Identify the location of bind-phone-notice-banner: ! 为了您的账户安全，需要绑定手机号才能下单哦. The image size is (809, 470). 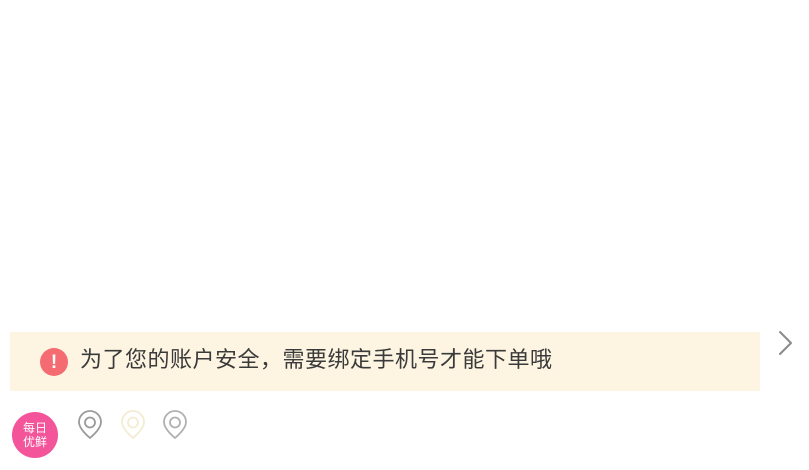
(385, 361).